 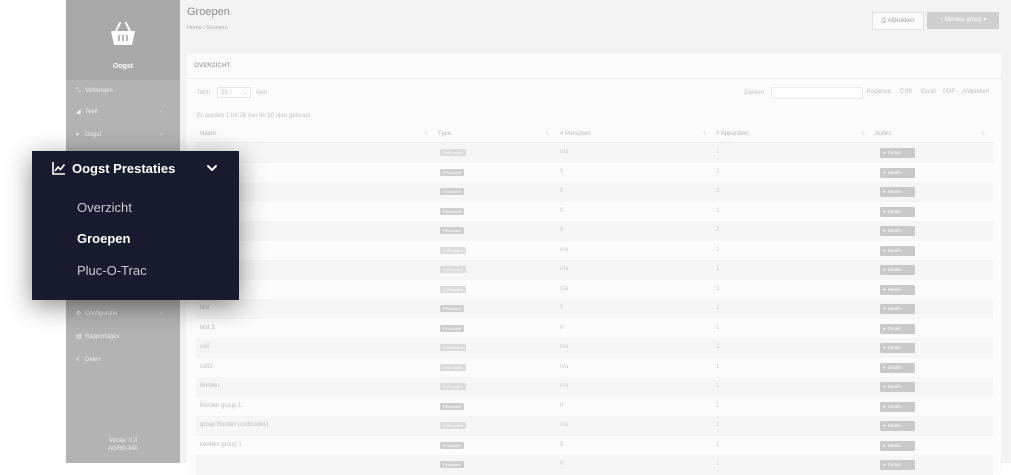 I want to click on group-name: coli, so click(x=205, y=347).